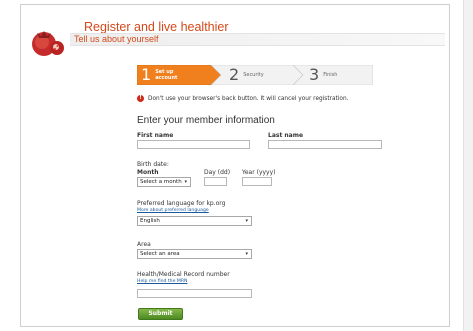 Image resolution: width=473 pixels, height=331 pixels. Describe the element at coordinates (340, 75) in the screenshot. I see `step-finish: 3 Finish` at that location.